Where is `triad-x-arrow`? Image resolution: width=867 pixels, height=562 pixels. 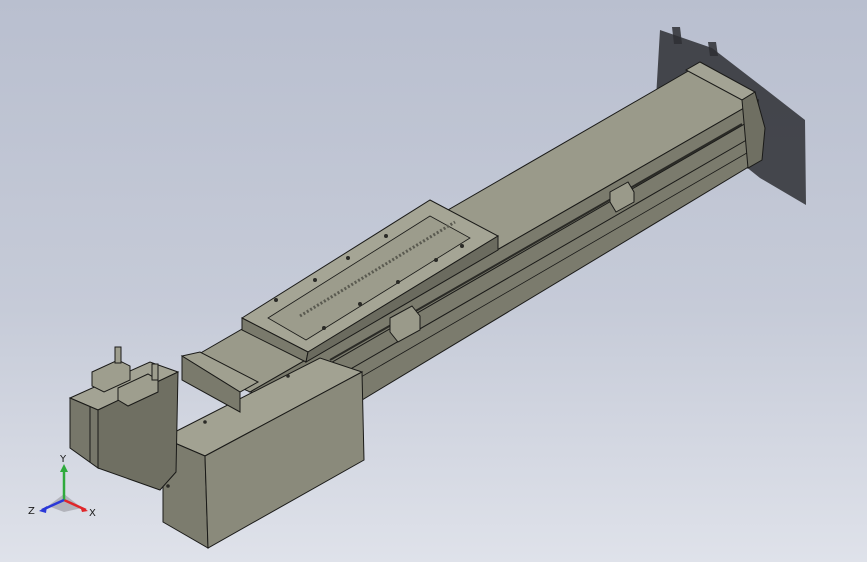
triad-x-arrow is located at coordinates (84, 509).